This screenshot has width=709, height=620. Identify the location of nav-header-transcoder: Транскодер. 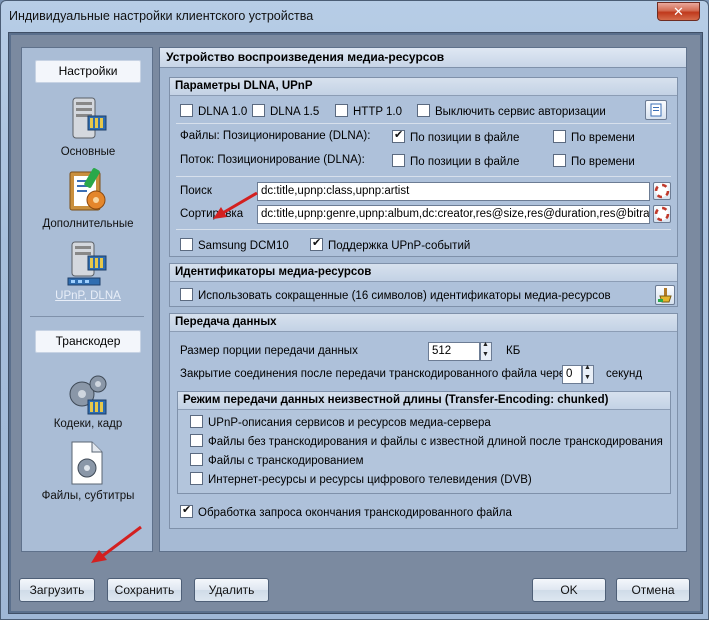
(88, 341).